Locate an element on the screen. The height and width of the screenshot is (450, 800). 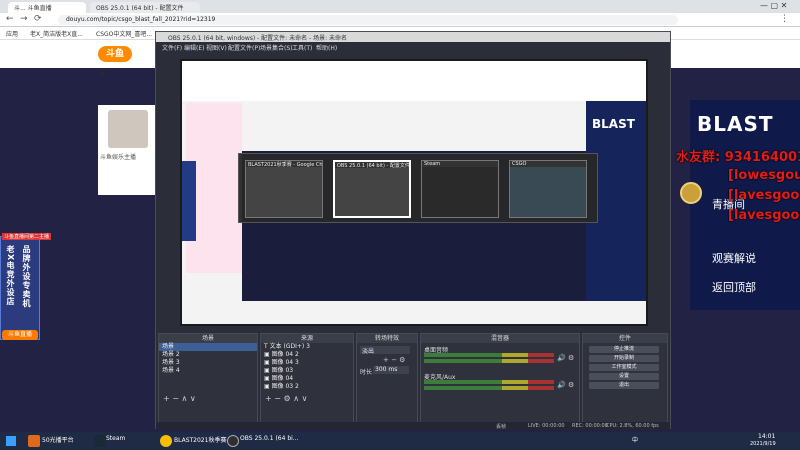
switcher-window: CSGO is located at coordinates (548, 189).